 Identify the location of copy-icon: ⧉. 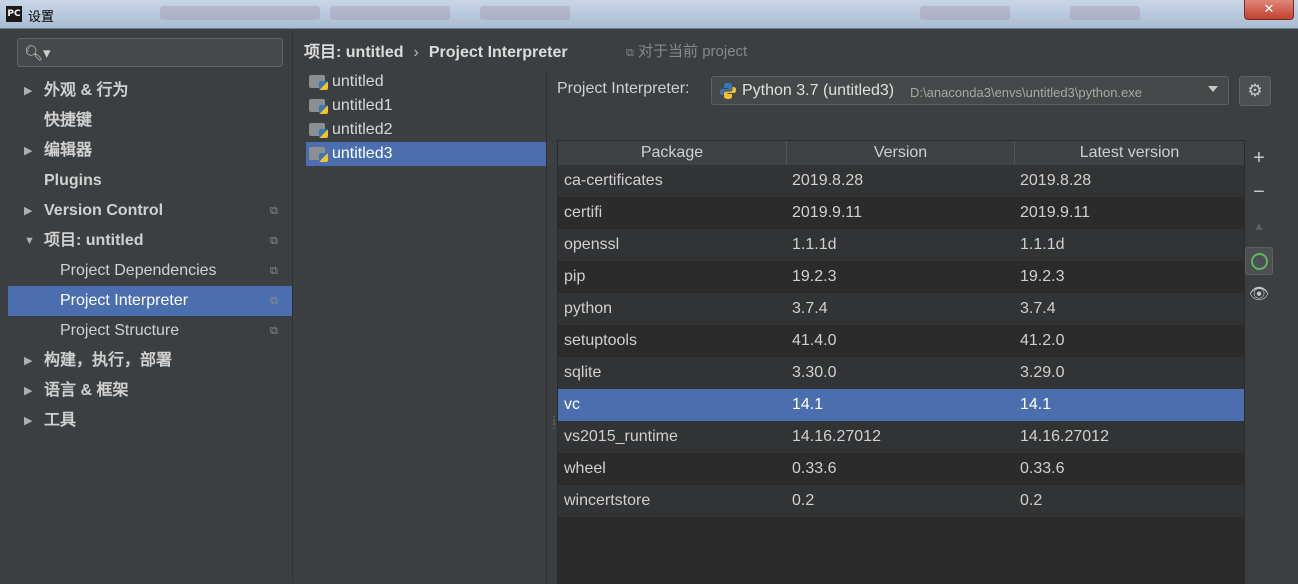
(630, 53).